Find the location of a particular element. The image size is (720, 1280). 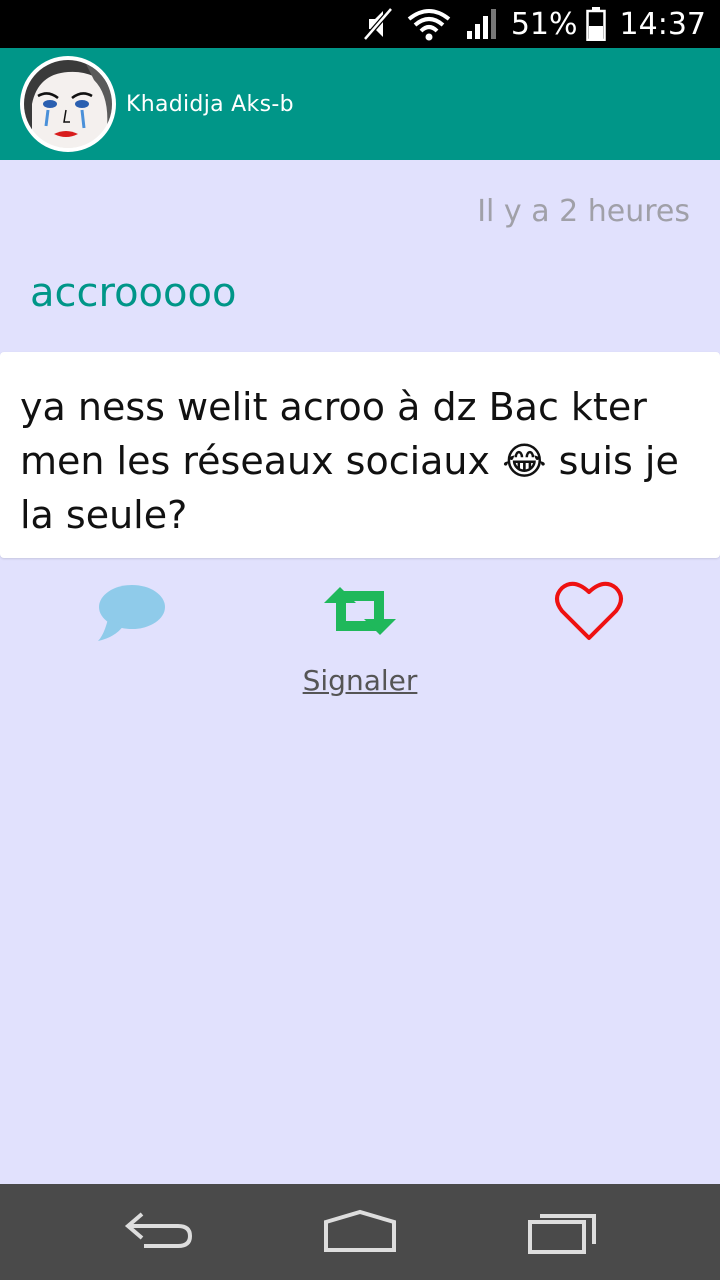

app-bar: Khadidja Aks-b is located at coordinates (360, 104).